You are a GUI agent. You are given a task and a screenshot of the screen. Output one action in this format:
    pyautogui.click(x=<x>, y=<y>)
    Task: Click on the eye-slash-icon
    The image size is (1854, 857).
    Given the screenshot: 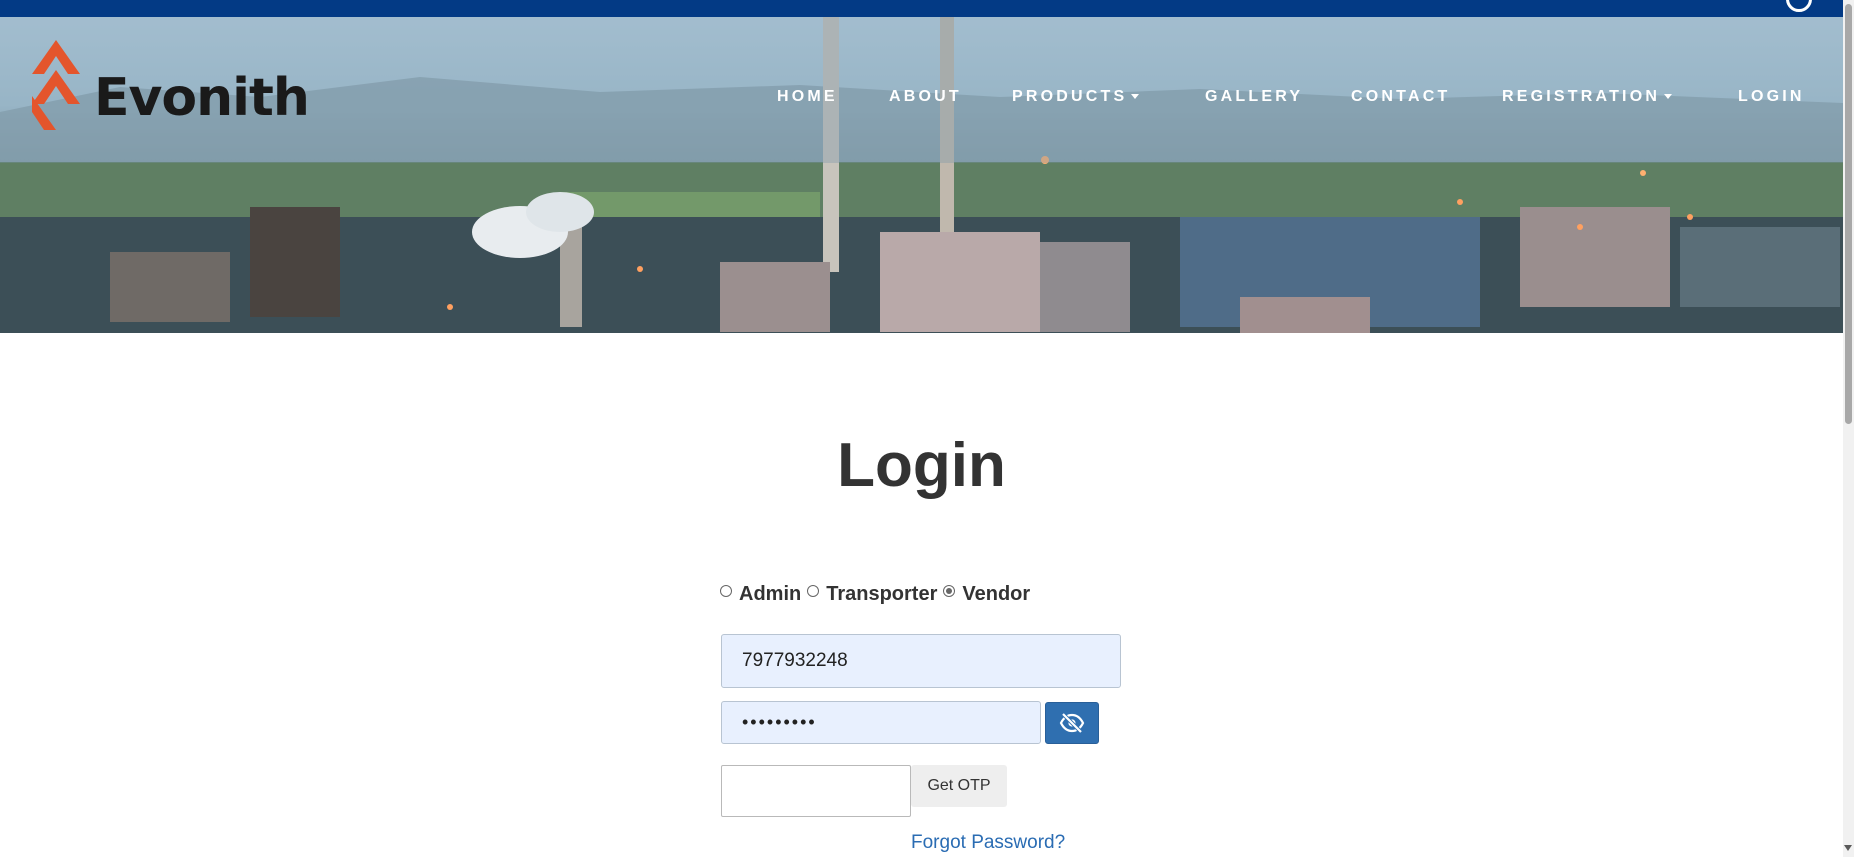 What is the action you would take?
    pyautogui.click(x=1072, y=723)
    